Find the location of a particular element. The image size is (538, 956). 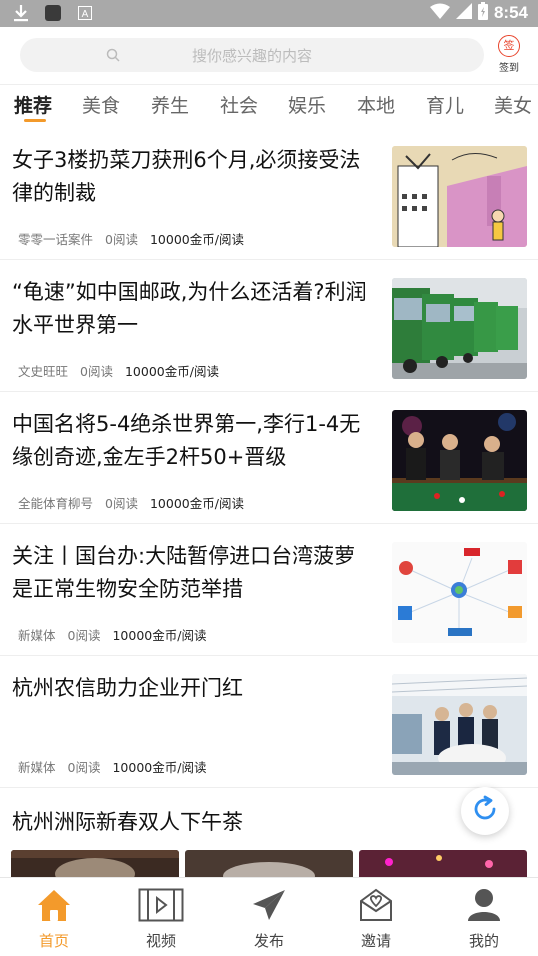

refresh-icon is located at coordinates (485, 811).